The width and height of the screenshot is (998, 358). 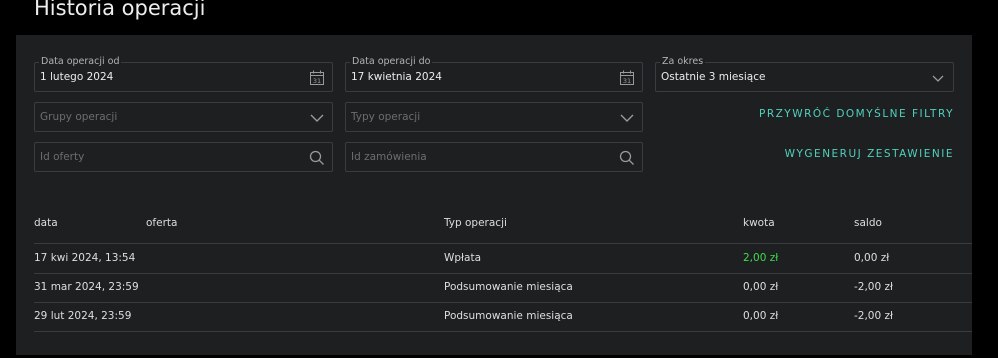 What do you see at coordinates (503, 243) in the screenshot?
I see `header-divider` at bounding box center [503, 243].